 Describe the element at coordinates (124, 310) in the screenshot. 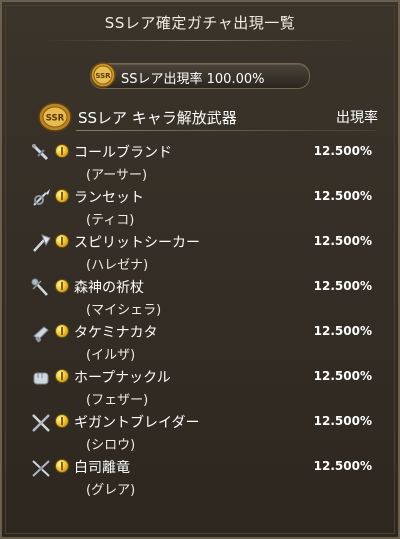

I see `item-character: (マイシェラ)` at that location.